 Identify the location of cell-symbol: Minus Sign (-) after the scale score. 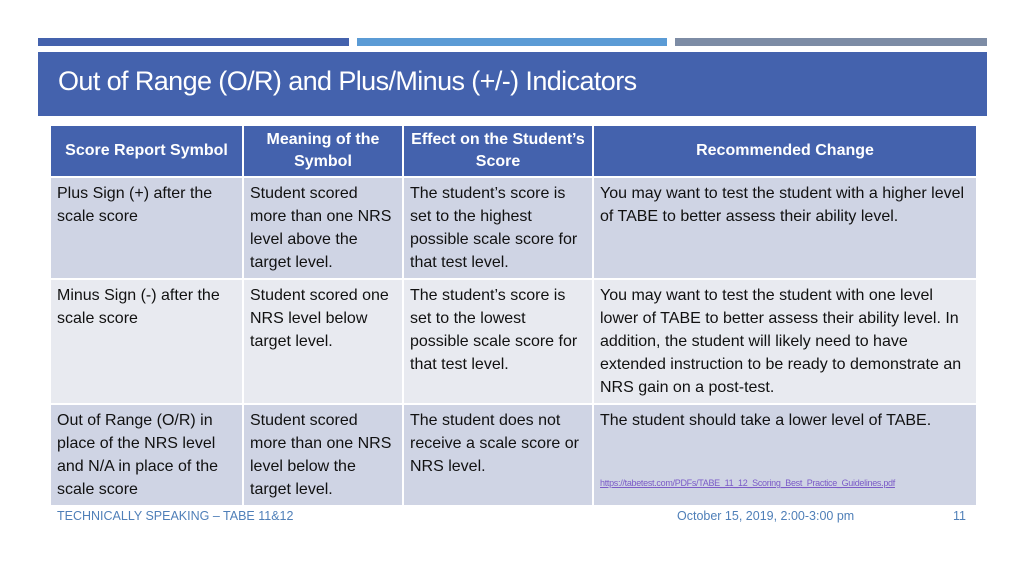
(146, 341).